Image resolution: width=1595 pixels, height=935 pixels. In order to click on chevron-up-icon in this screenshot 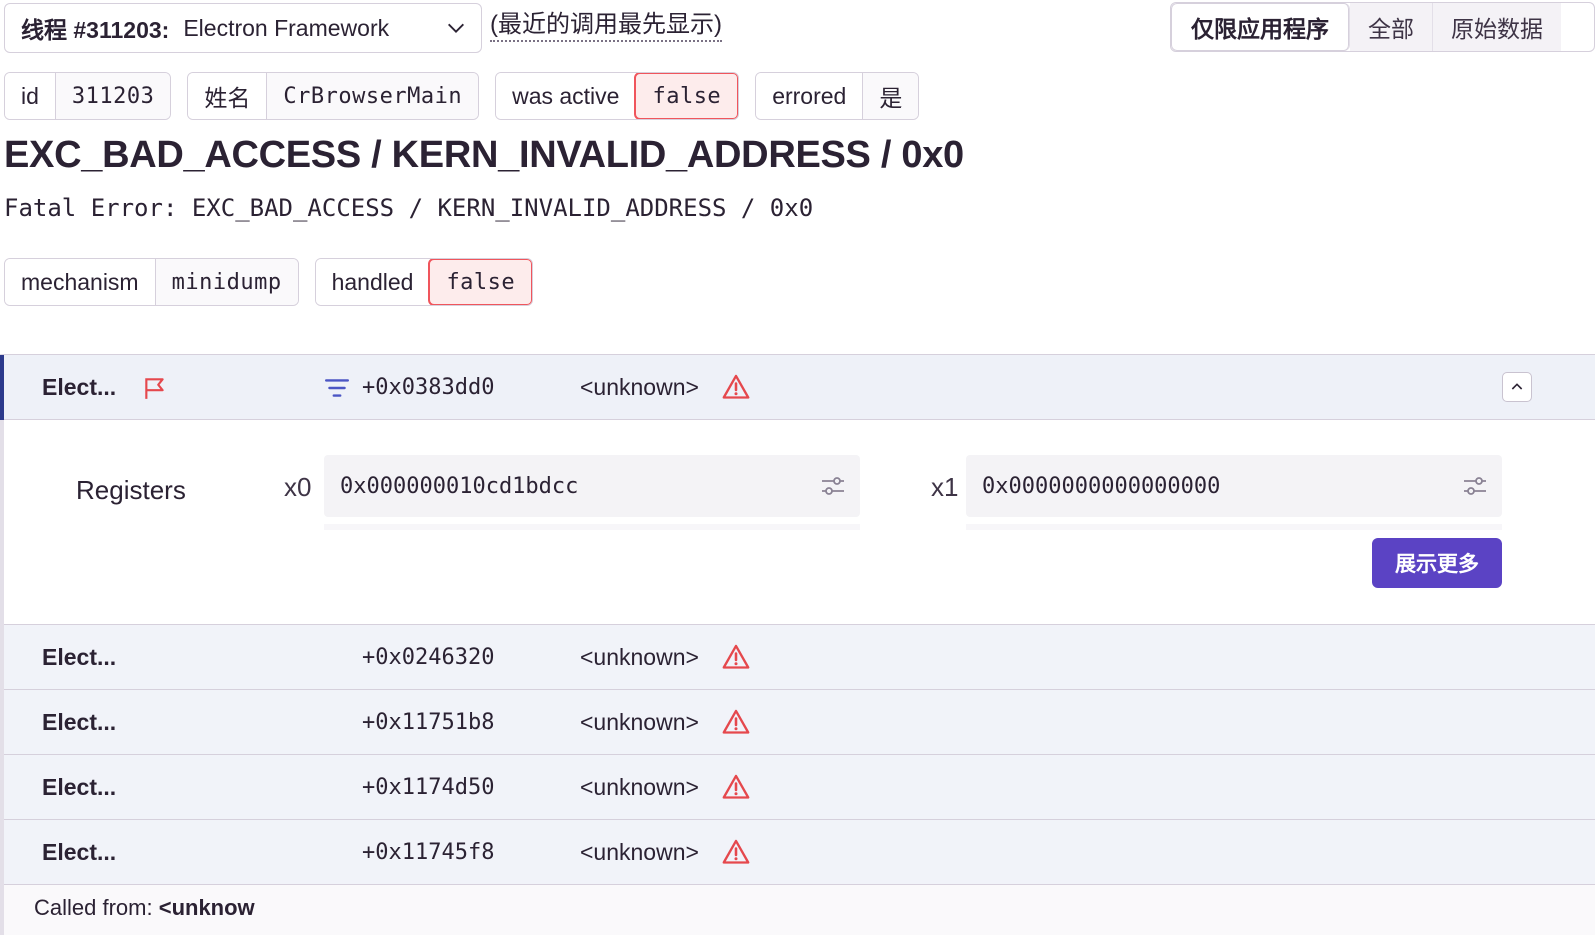, I will do `click(1517, 386)`.